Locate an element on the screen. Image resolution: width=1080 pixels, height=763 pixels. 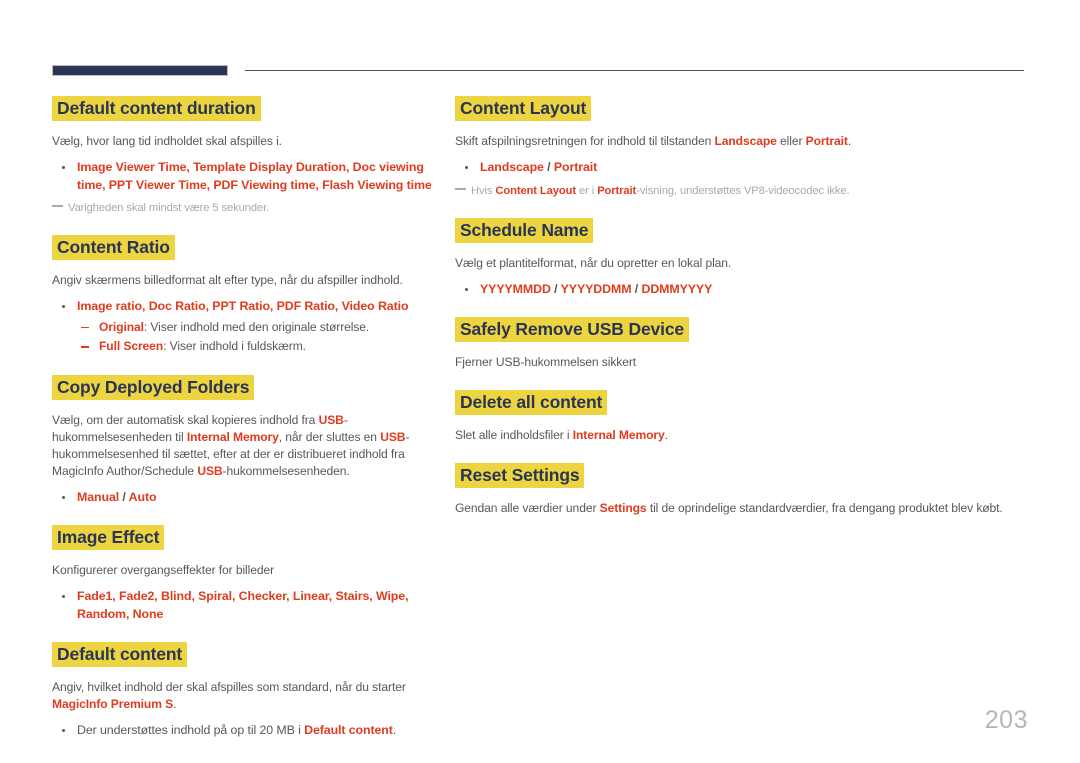
keyword-magicinfo-premium-s: MagicInfo Premium S is located at coordinates (113, 704).